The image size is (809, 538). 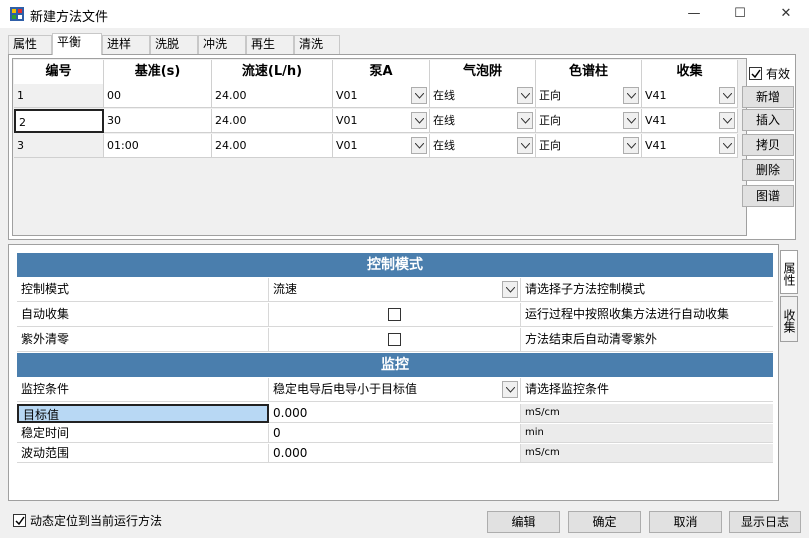 I want to click on monitor-condition-value: 稳定电导后电导小于目标值, so click(x=345, y=389).